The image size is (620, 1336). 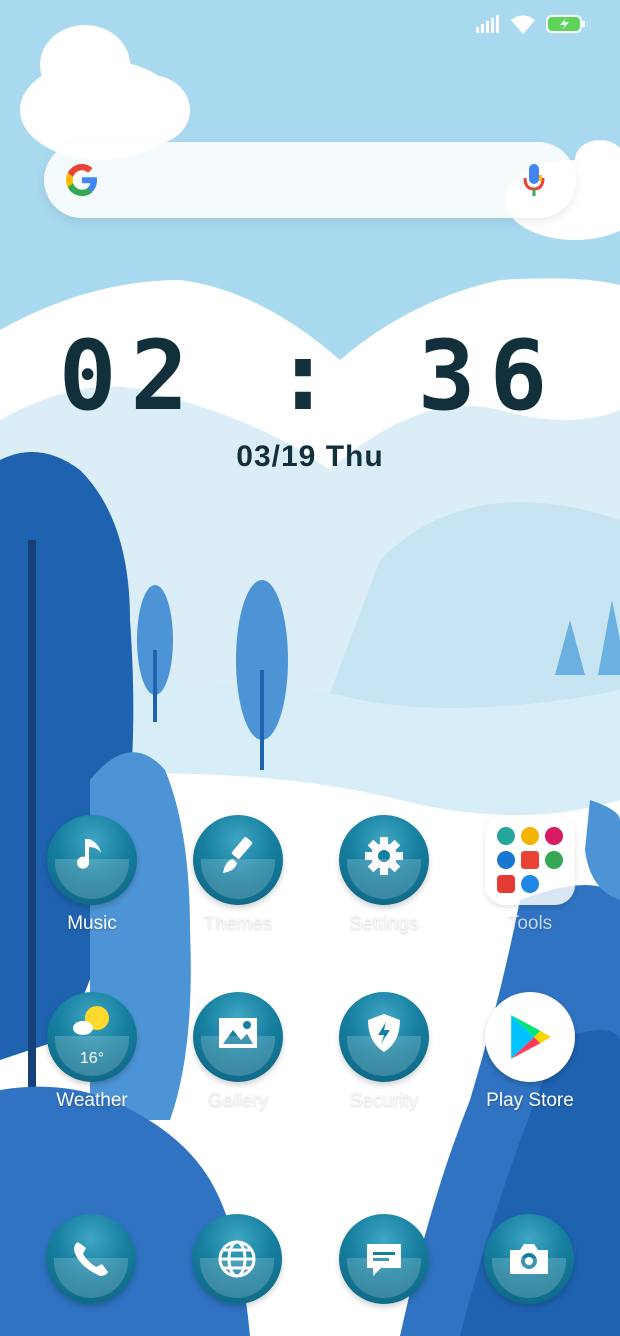 I want to click on message-icon, so click(x=384, y=1260).